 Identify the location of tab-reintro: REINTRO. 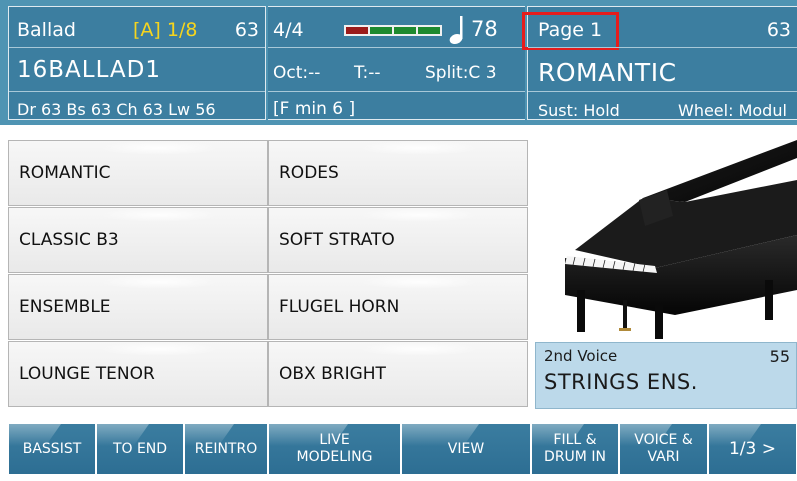
(226, 449).